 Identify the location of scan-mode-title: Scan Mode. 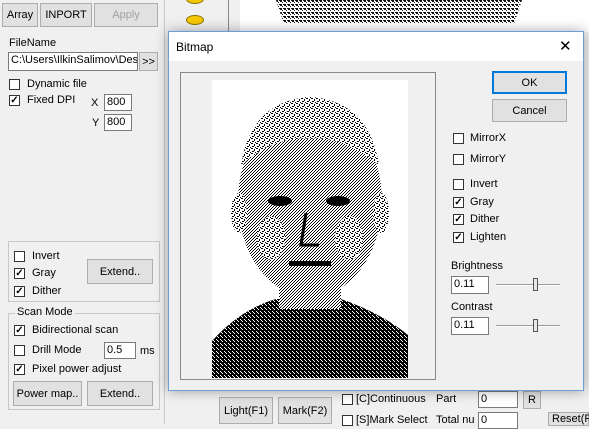
(45, 312).